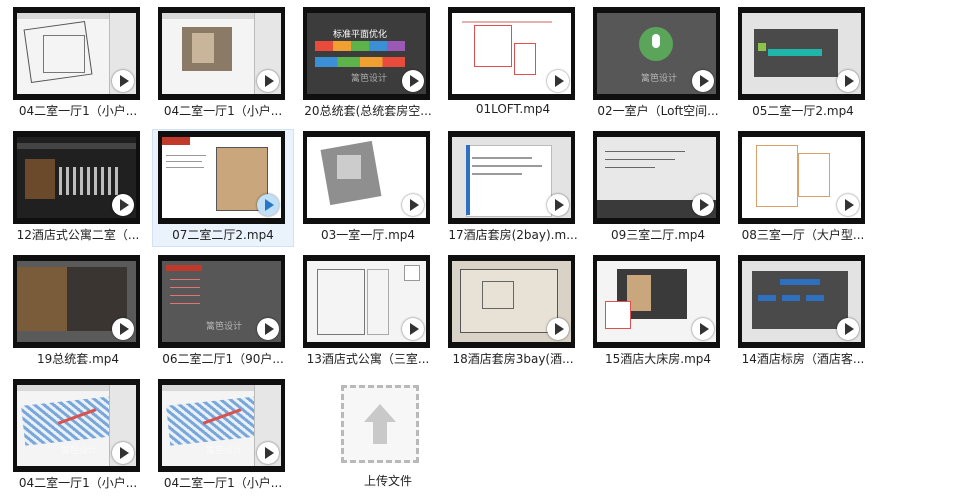 This screenshot has width=977, height=496. I want to click on video-file-item: 07二室二厅2.mp4, so click(223, 188).